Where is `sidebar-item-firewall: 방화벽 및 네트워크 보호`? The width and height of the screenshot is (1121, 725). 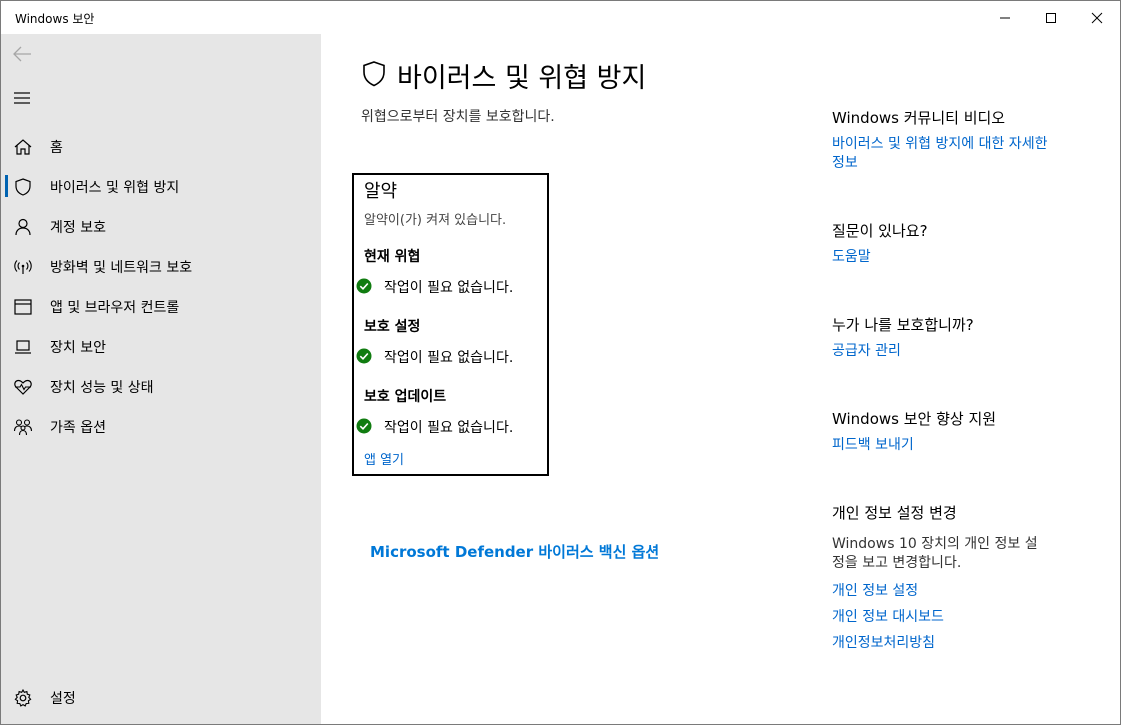 sidebar-item-firewall: 방화벽 및 네트워크 보호 is located at coordinates (161, 266).